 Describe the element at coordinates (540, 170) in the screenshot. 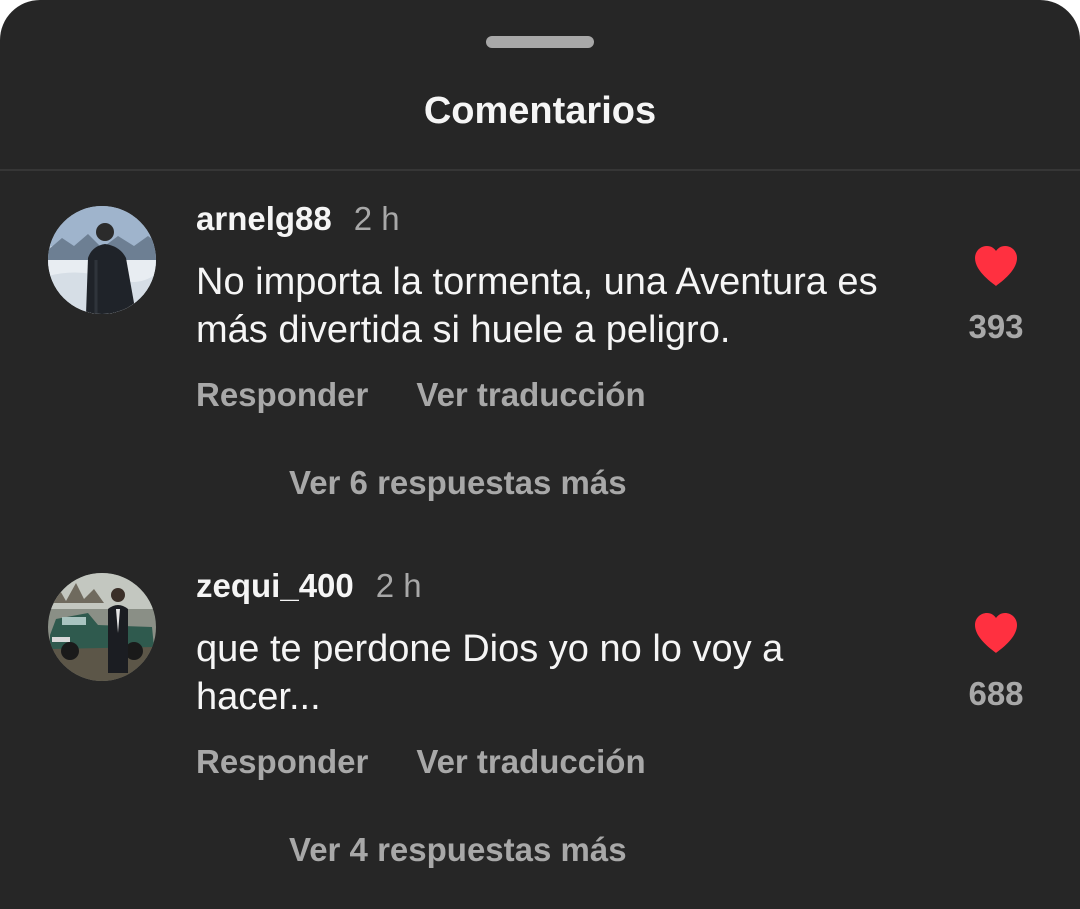

I see `header-divider` at that location.